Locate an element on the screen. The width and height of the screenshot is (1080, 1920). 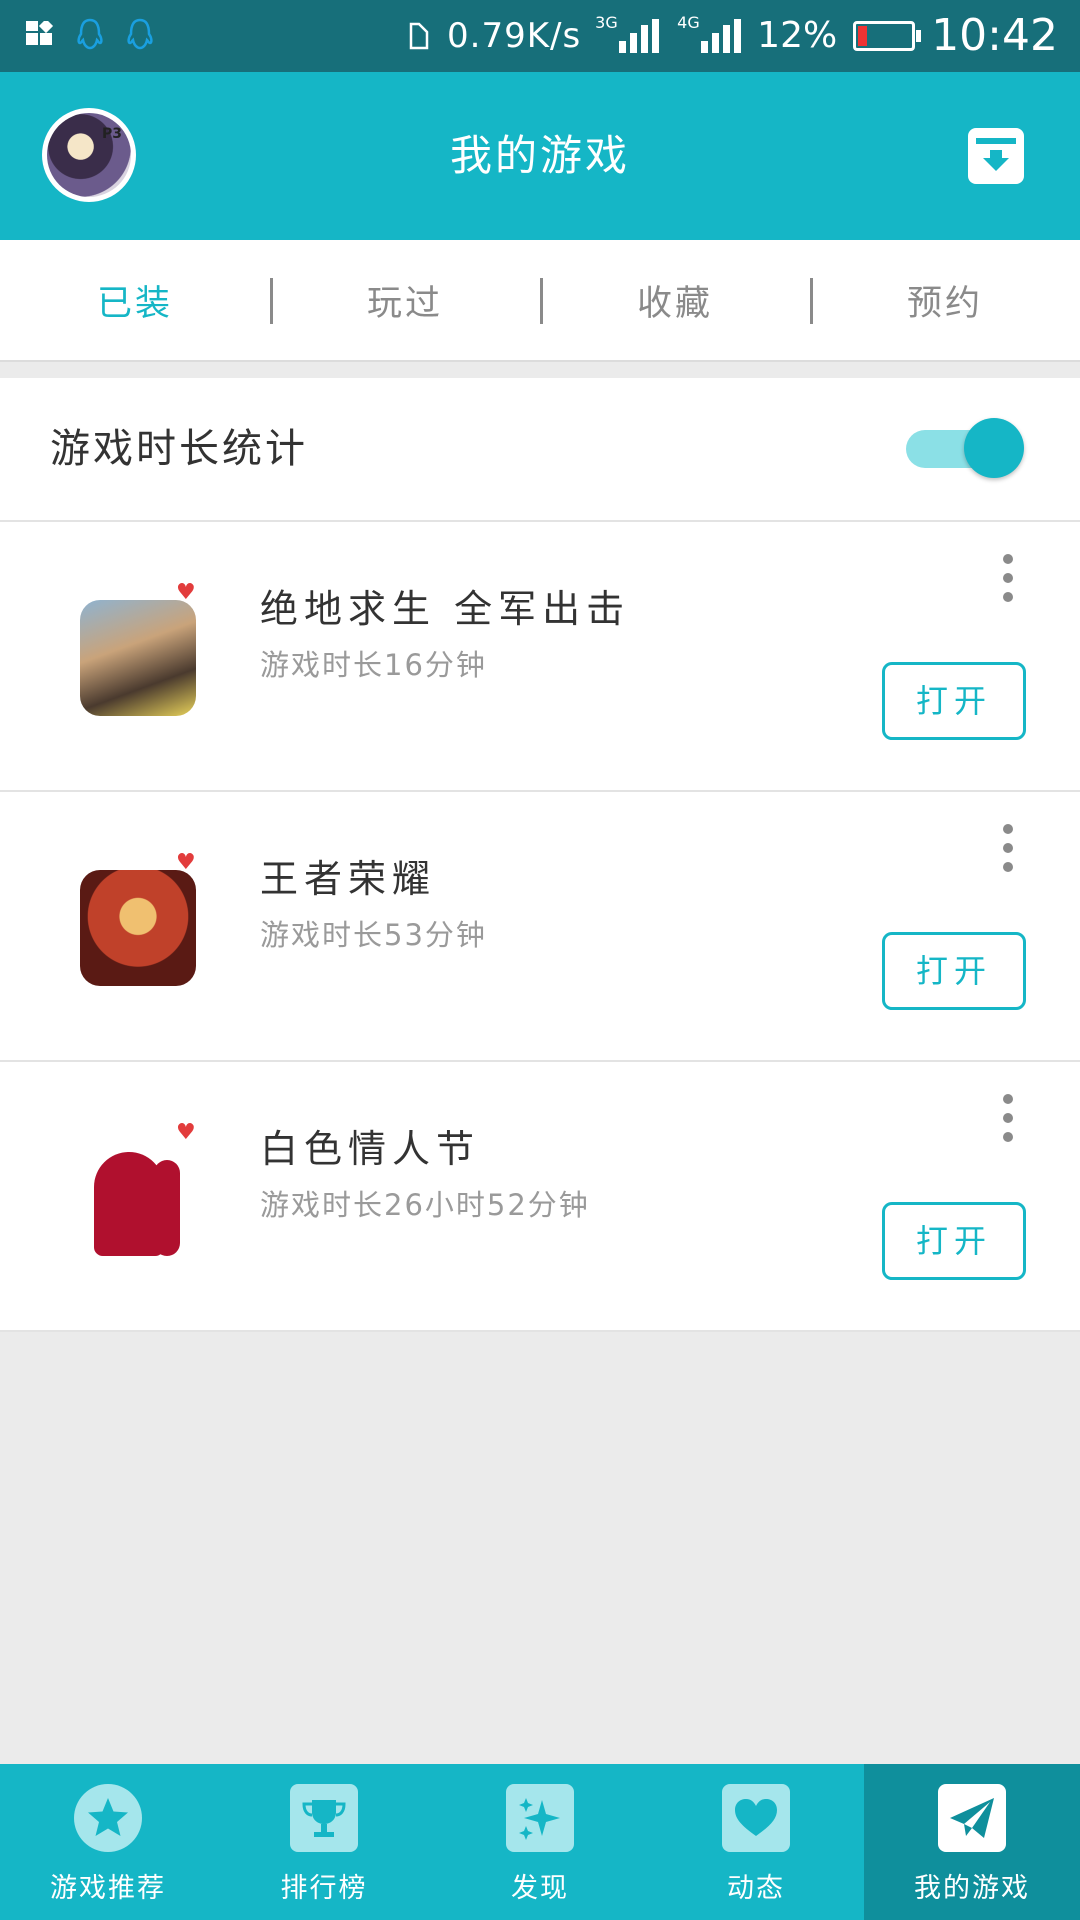
app-header: 我的游戏 P3 is located at coordinates (540, 156).